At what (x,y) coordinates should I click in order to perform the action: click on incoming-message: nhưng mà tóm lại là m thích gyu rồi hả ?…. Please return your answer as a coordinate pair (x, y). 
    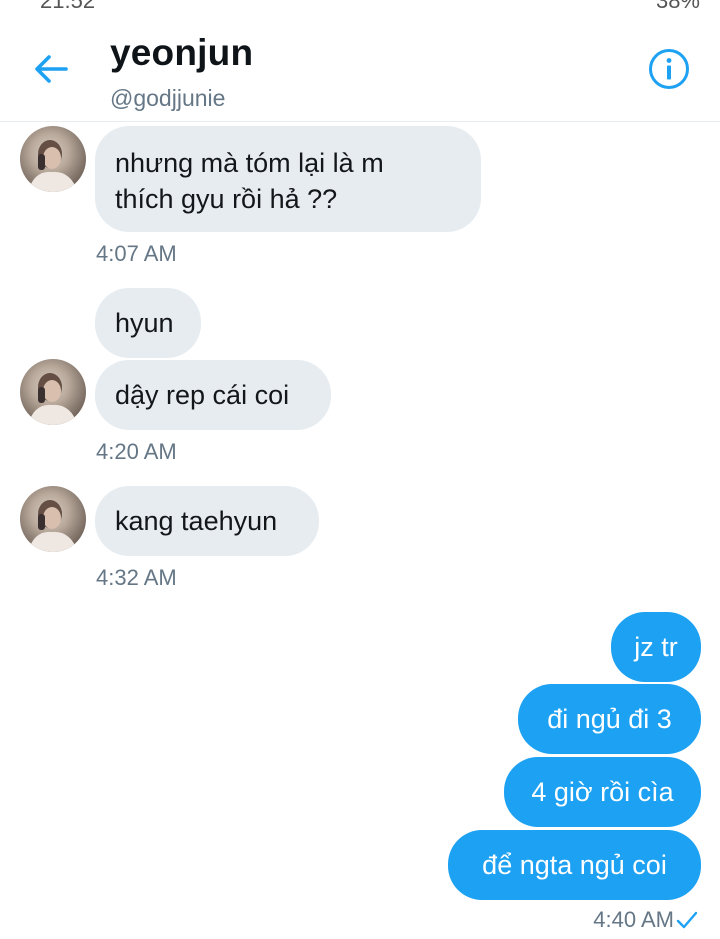
    Looking at the image, I should click on (288, 179).